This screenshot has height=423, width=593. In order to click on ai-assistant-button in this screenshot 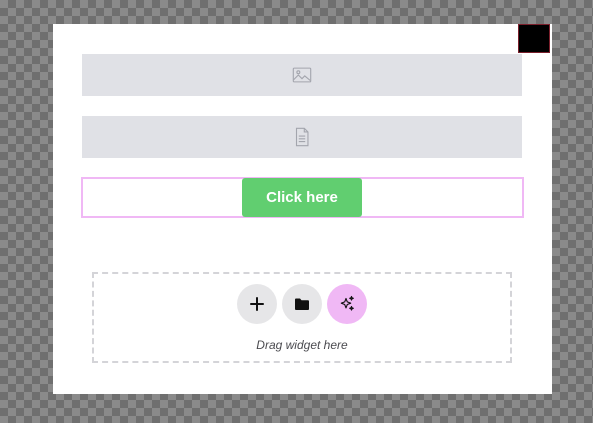, I will do `click(347, 304)`.